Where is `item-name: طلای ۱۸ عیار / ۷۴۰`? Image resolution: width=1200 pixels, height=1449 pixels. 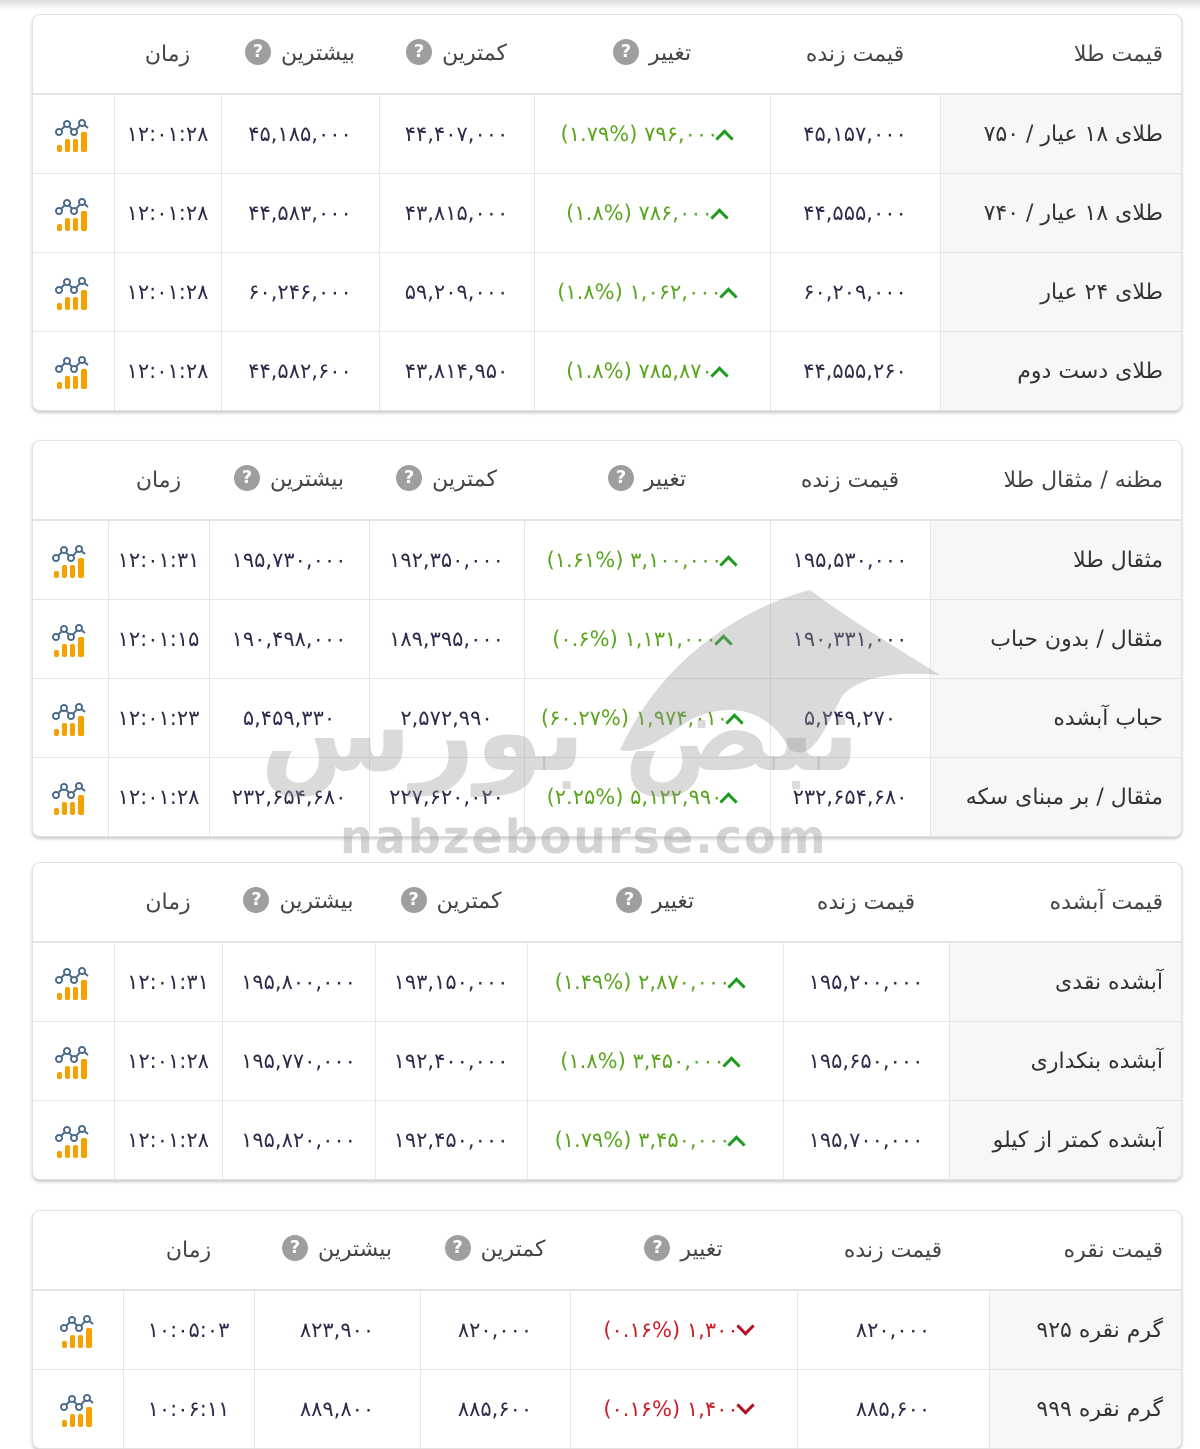
item-name: طلای ۱۸ عیار / ۷۴۰ is located at coordinates (1060, 213).